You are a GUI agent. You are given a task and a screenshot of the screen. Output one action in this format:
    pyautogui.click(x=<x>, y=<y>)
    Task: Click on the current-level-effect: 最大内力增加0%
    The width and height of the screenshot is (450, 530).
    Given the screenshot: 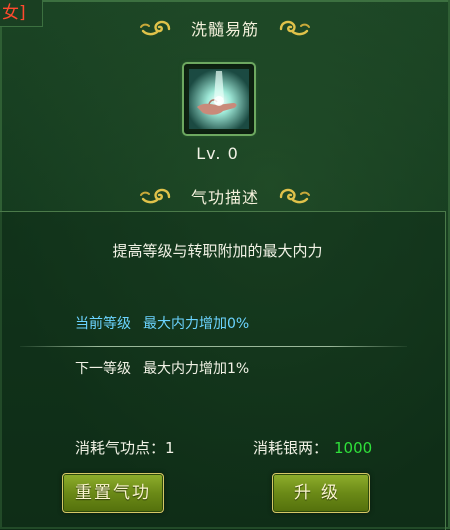 What is the action you would take?
    pyautogui.click(x=196, y=324)
    